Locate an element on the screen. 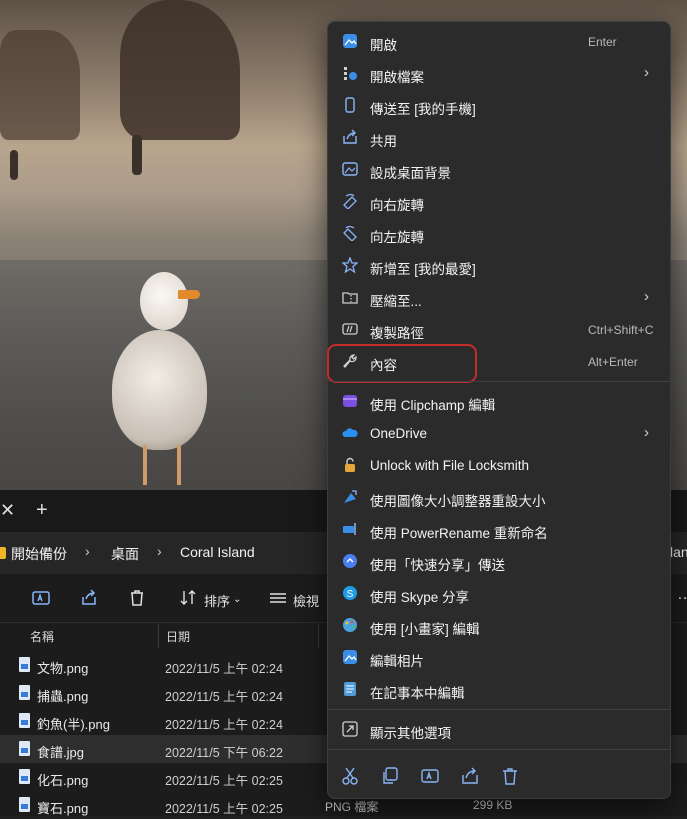 Image resolution: width=687 pixels, height=819 pixels. menu-item-powerrename: 使用 PowerRename 重新命名 is located at coordinates (499, 530).